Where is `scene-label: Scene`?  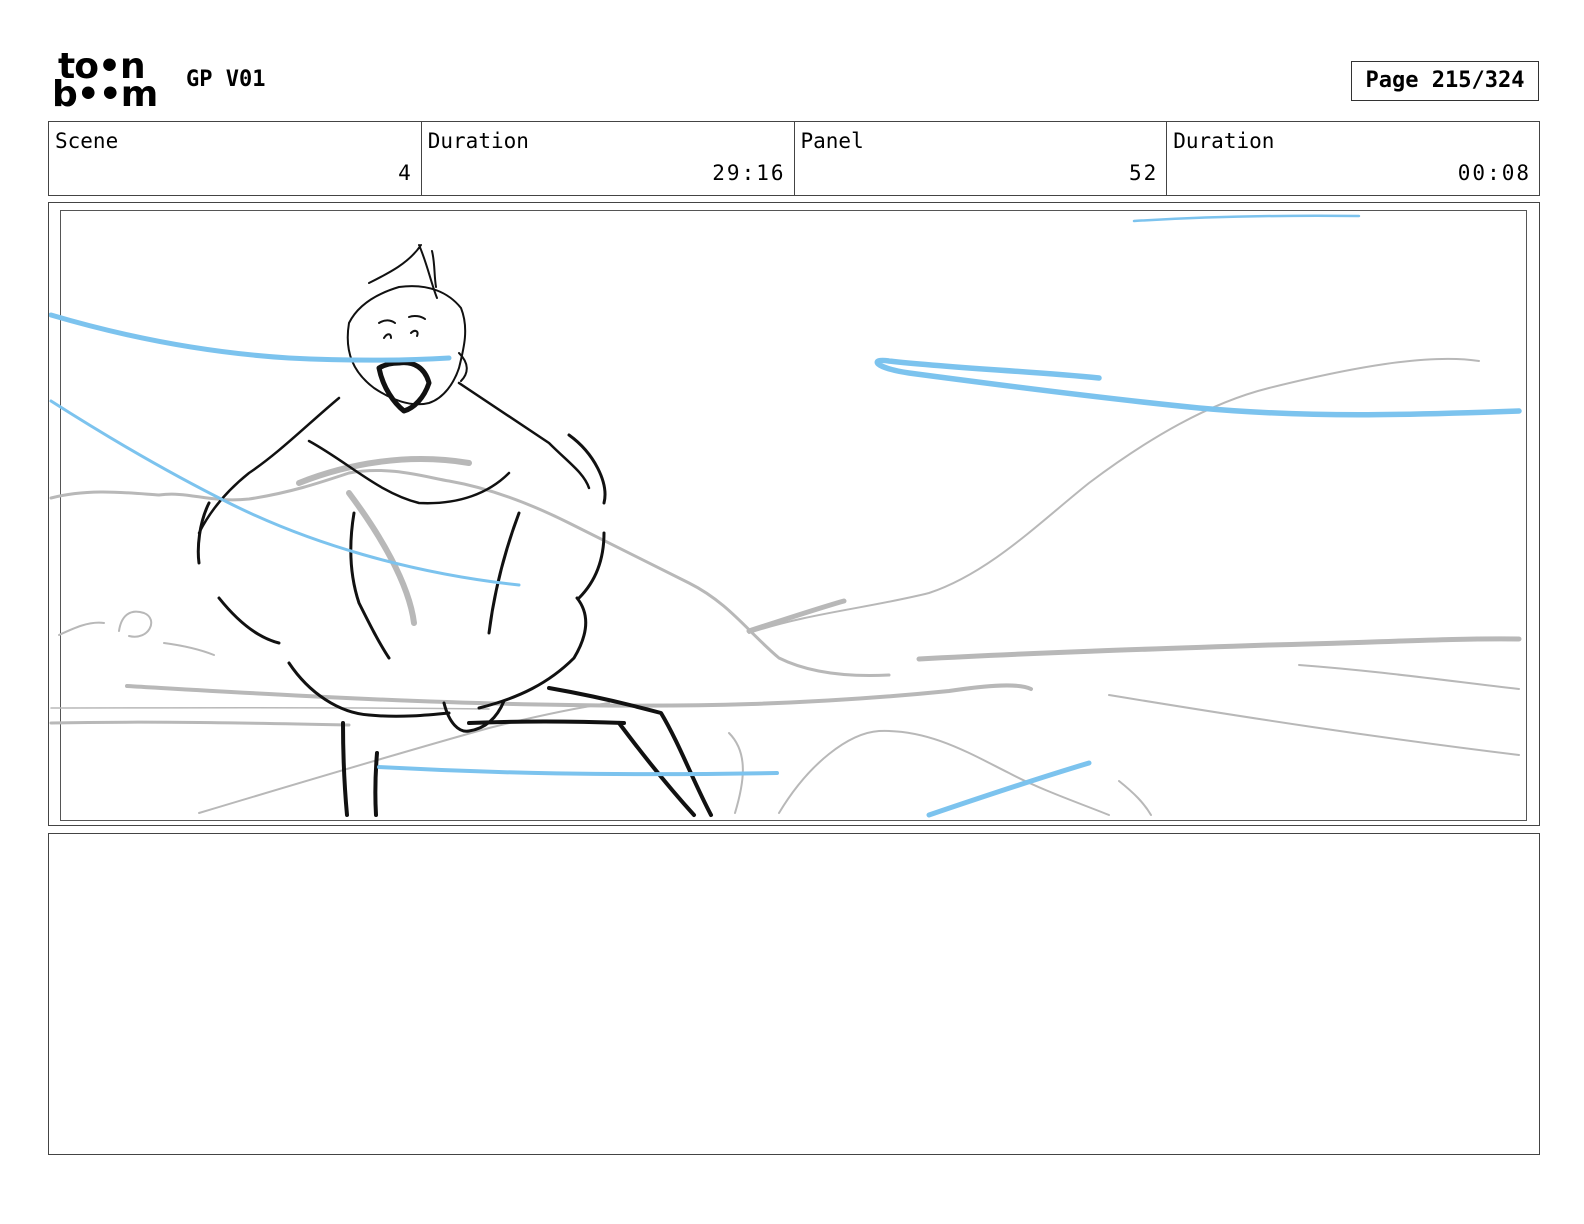
scene-label: Scene is located at coordinates (87, 141).